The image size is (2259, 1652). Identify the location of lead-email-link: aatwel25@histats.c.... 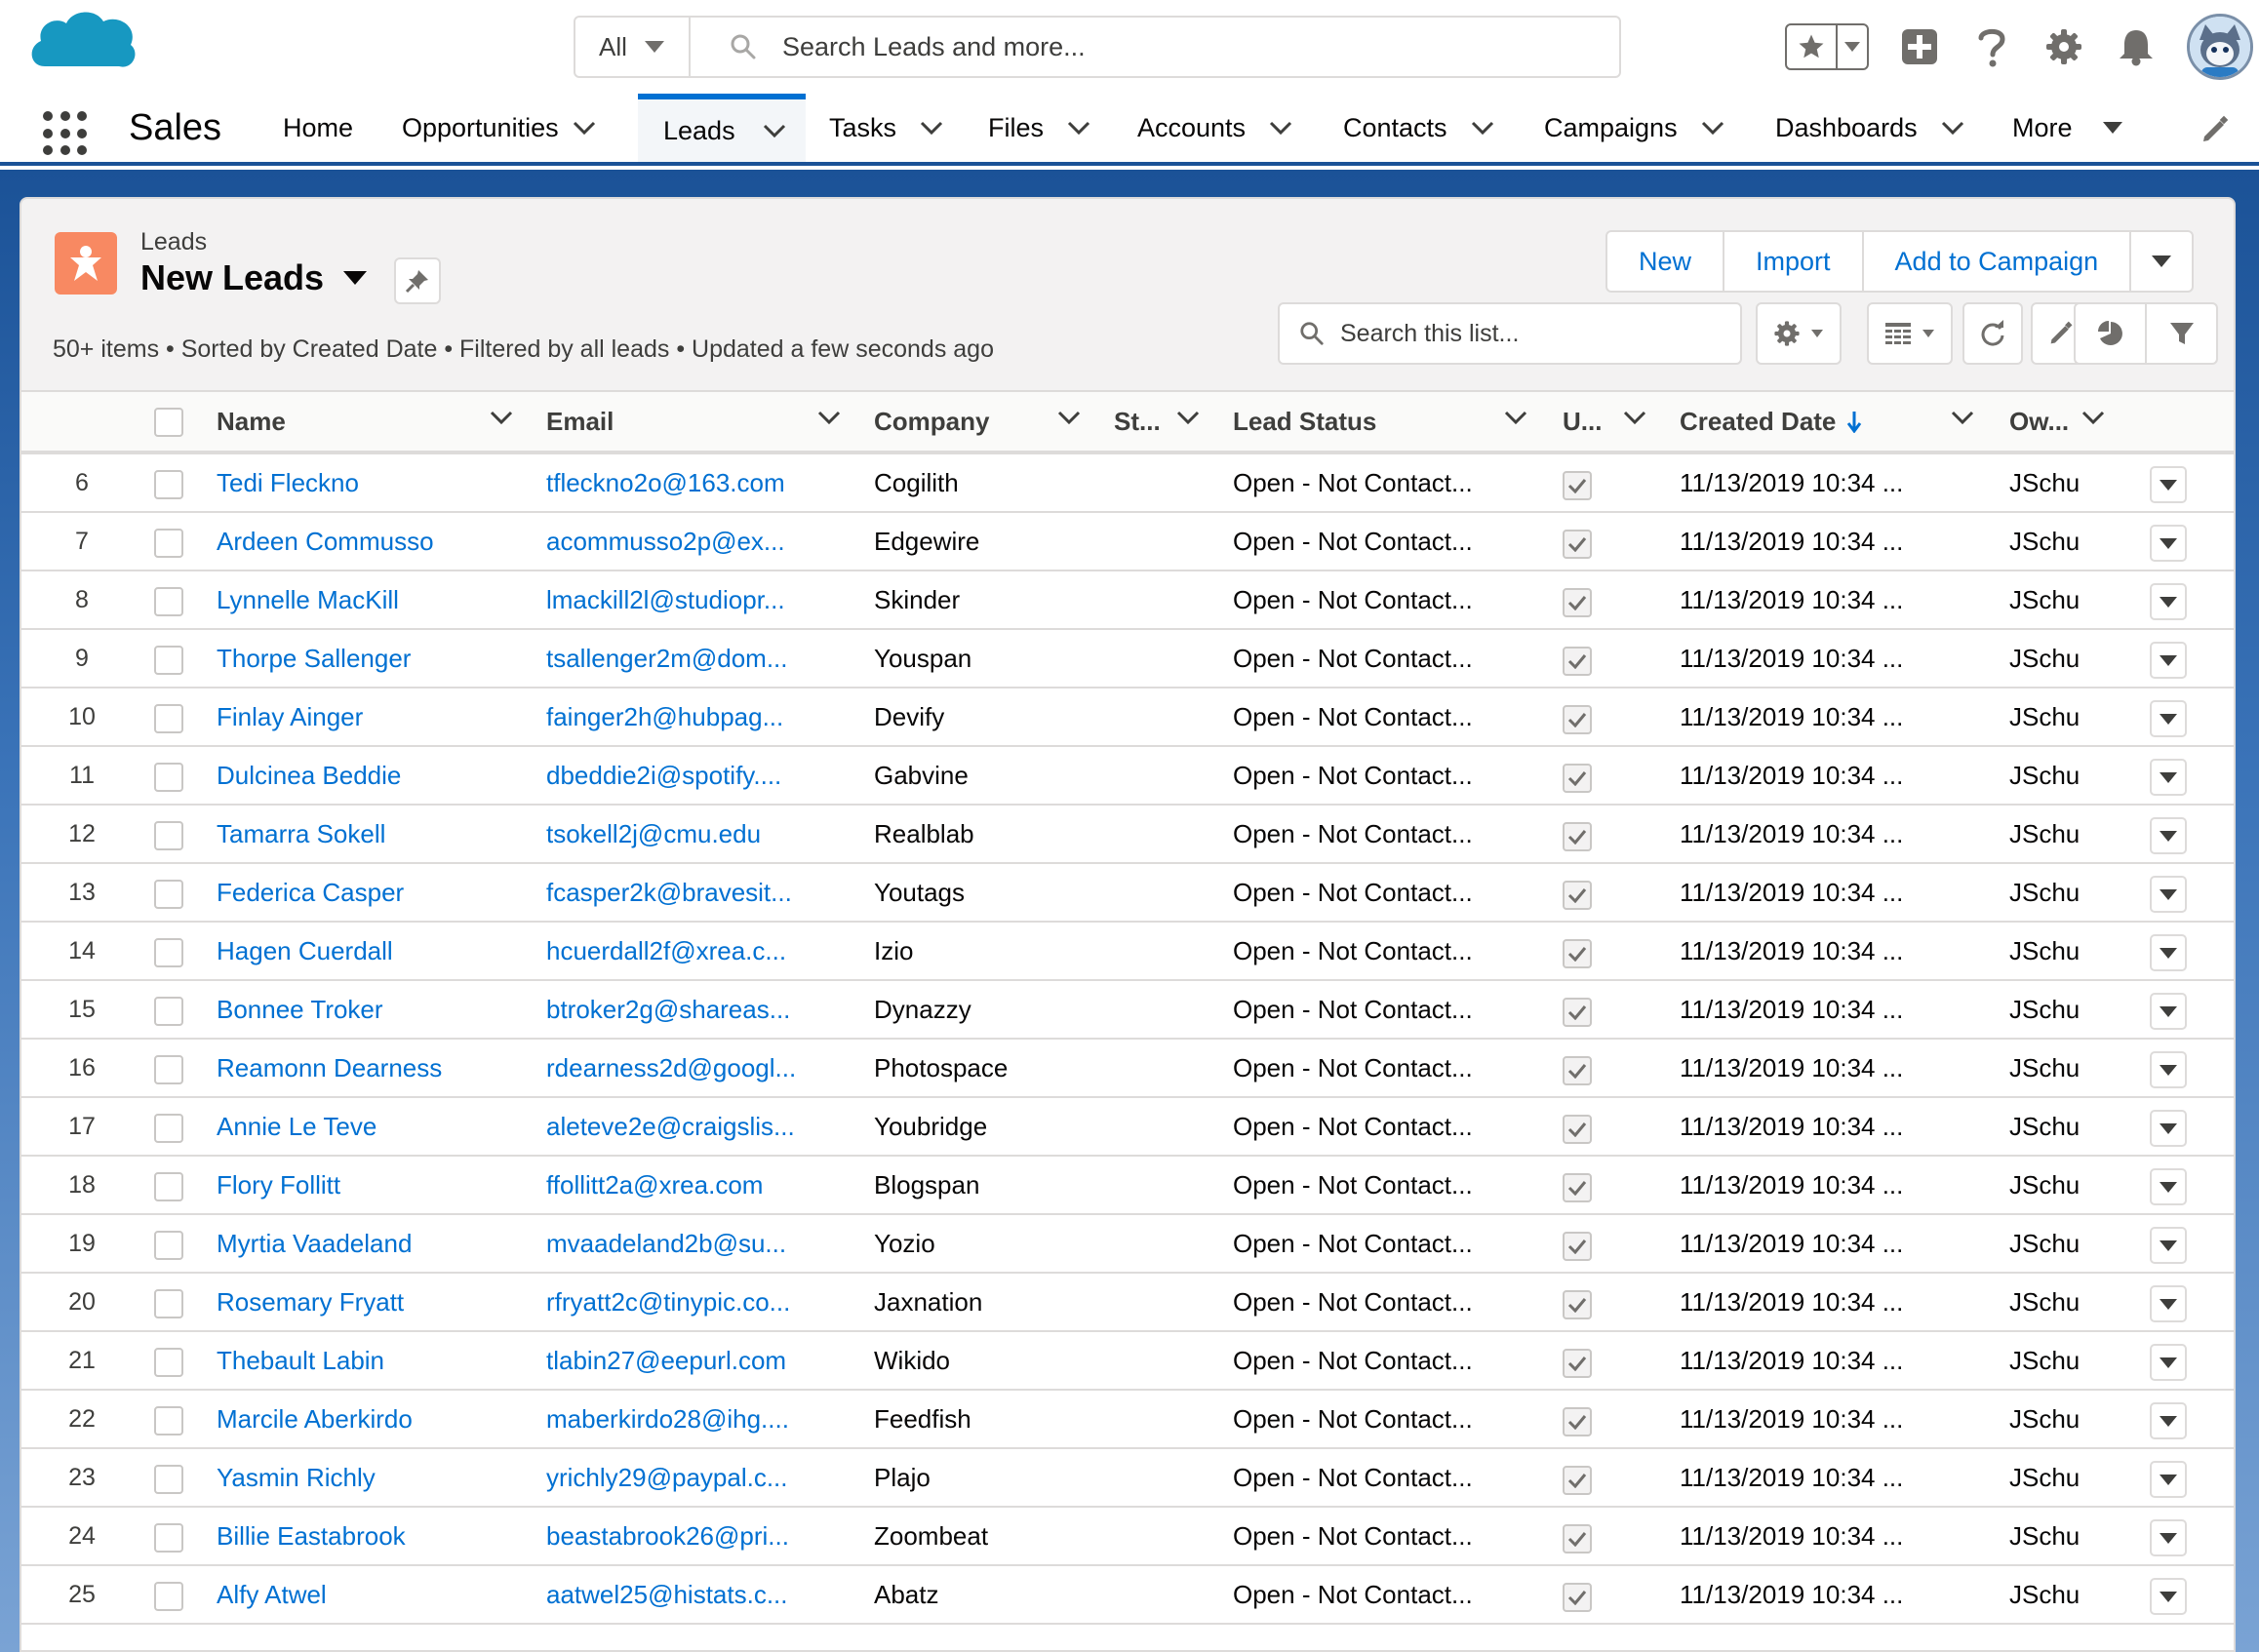
(667, 1594).